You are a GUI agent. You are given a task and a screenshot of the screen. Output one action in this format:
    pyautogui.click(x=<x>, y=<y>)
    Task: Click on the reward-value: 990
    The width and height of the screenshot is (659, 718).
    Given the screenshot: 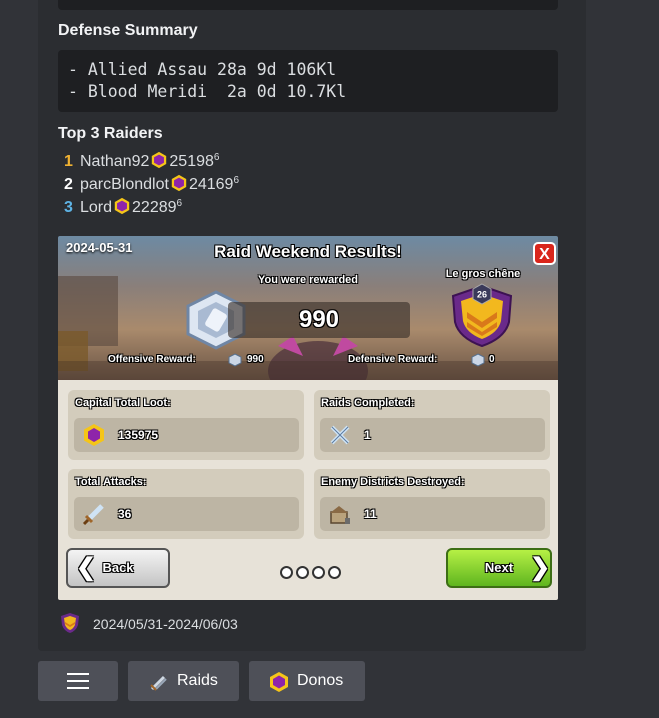 What is the action you would take?
    pyautogui.click(x=319, y=319)
    